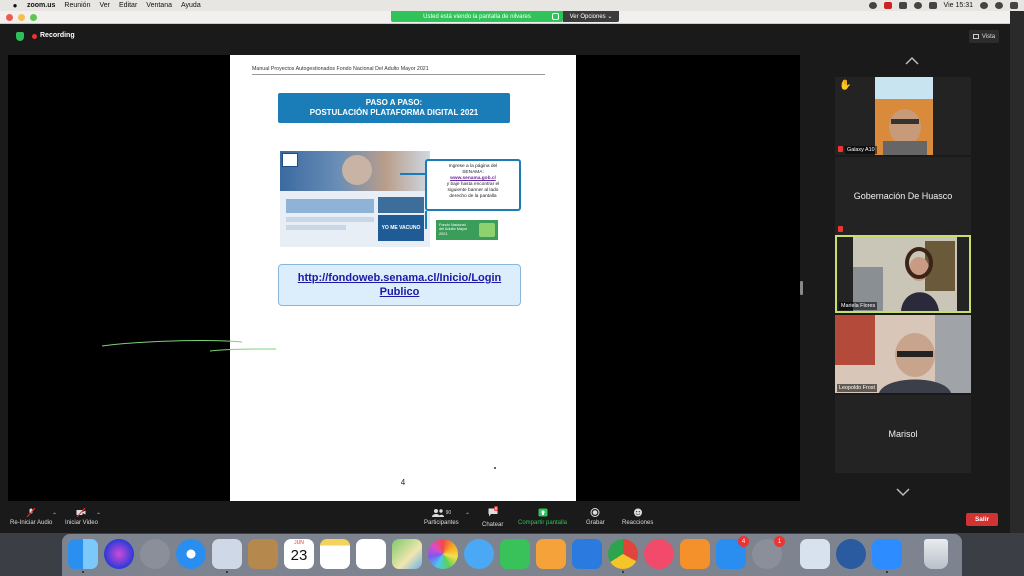 This screenshot has height=576, width=1024. I want to click on gallery-scroll-down-icon, so click(903, 492).